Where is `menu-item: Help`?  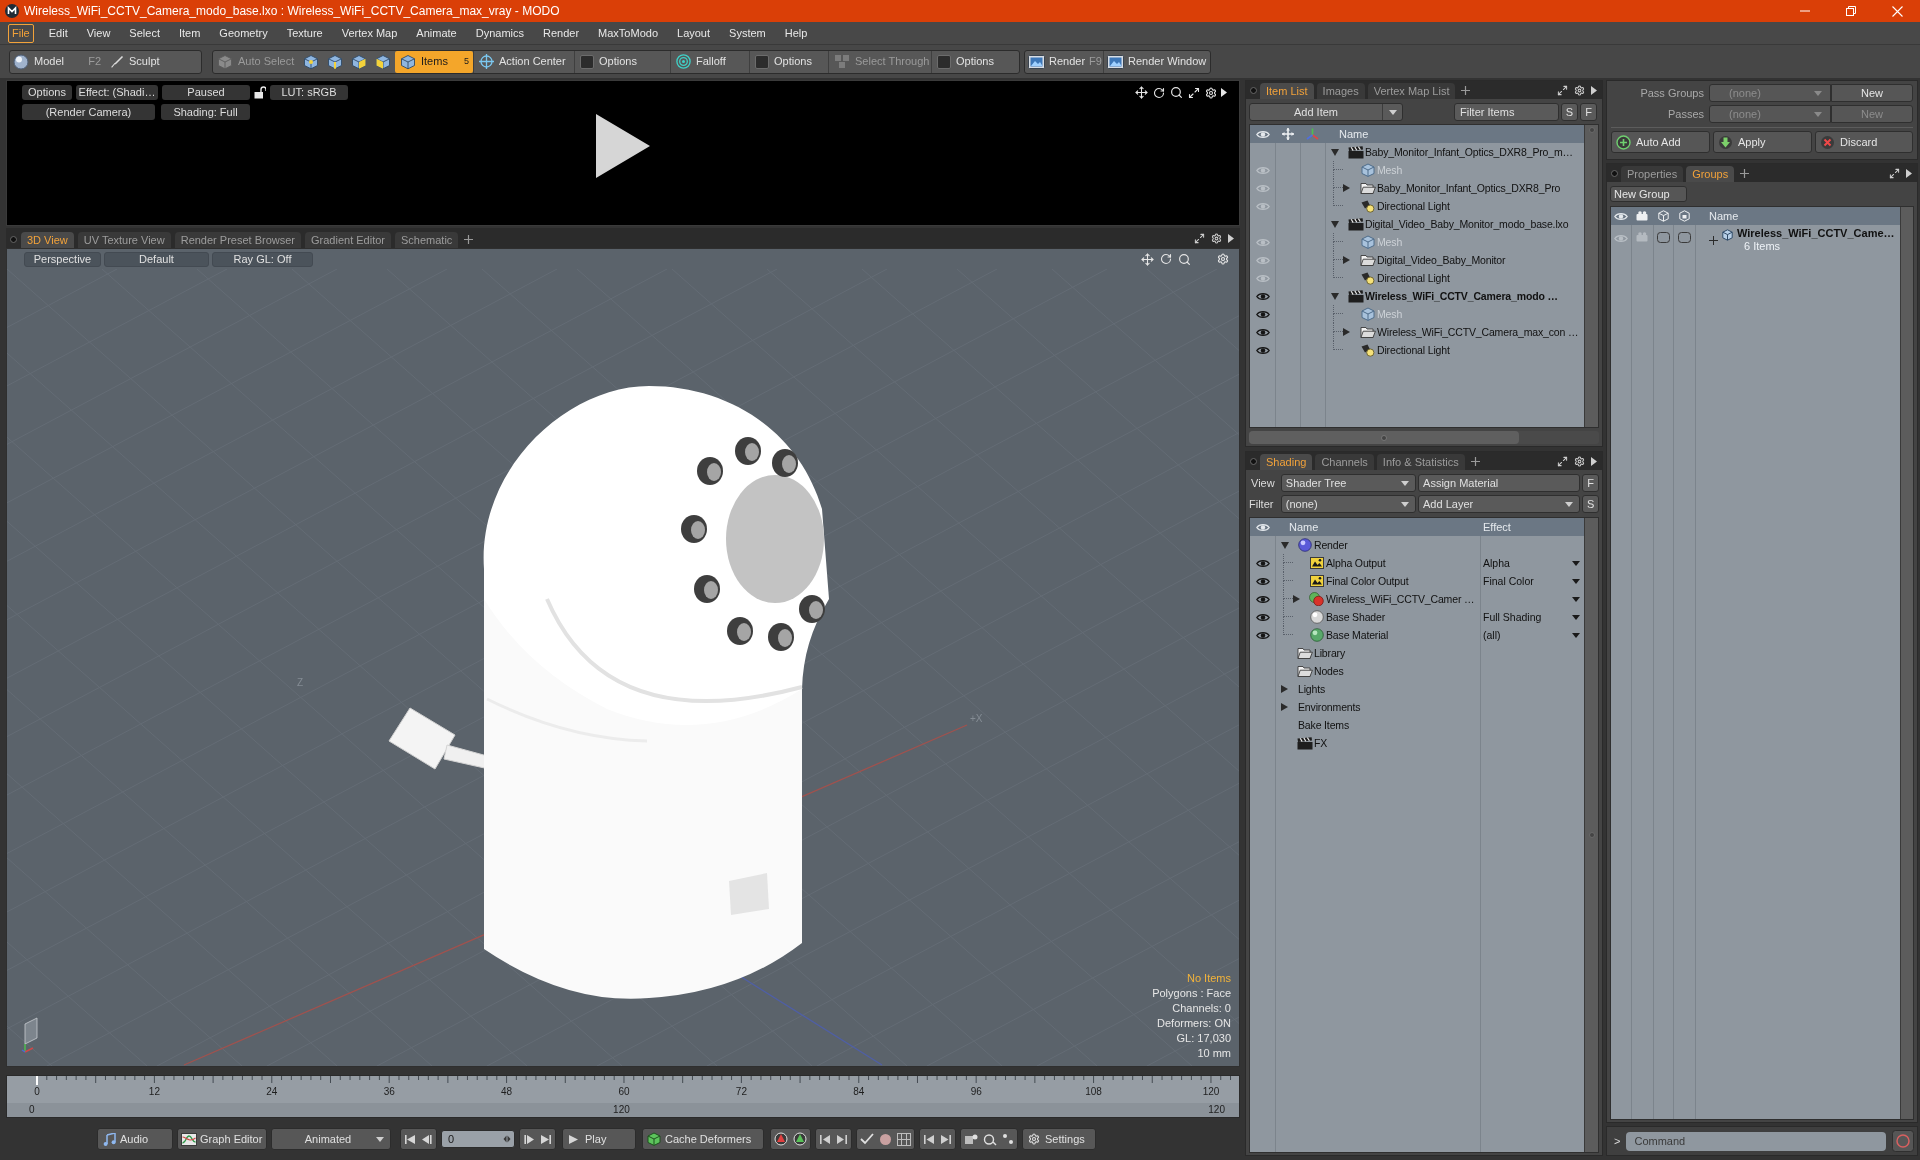 menu-item: Help is located at coordinates (796, 33).